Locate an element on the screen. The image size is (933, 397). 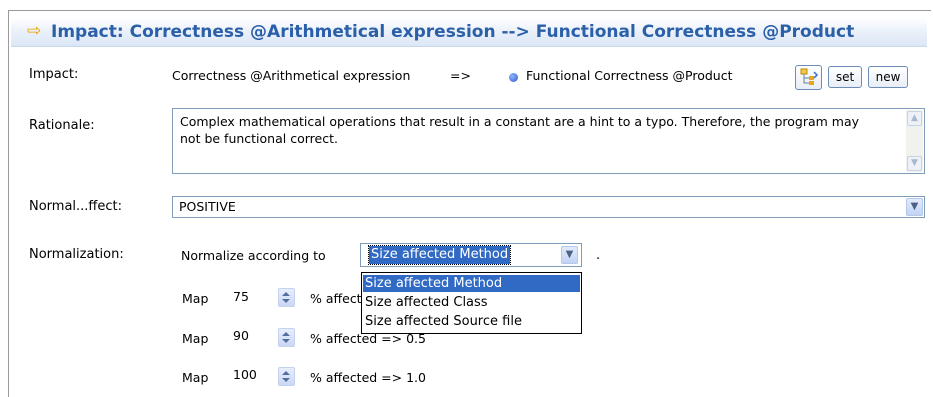
browse-button is located at coordinates (808, 77).